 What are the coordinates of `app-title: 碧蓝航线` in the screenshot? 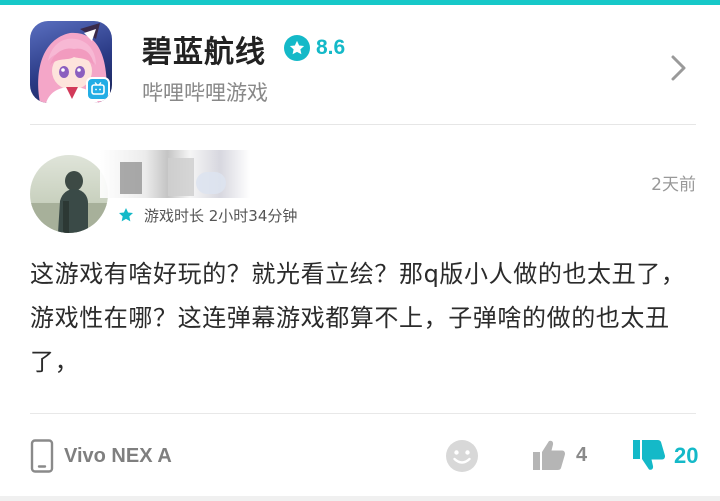 It's located at (204, 52).